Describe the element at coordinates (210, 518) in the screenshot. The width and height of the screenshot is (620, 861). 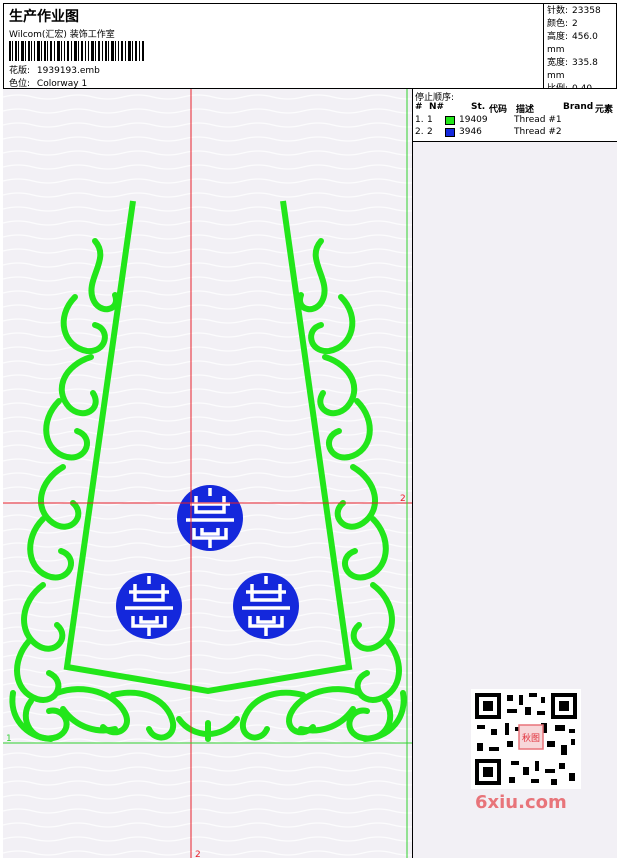
I see `blue-medallion-top` at that location.